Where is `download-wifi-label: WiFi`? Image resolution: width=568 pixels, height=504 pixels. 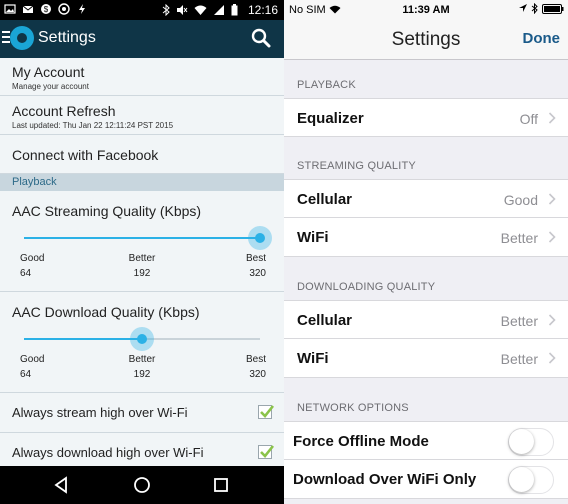 download-wifi-label: WiFi is located at coordinates (313, 358).